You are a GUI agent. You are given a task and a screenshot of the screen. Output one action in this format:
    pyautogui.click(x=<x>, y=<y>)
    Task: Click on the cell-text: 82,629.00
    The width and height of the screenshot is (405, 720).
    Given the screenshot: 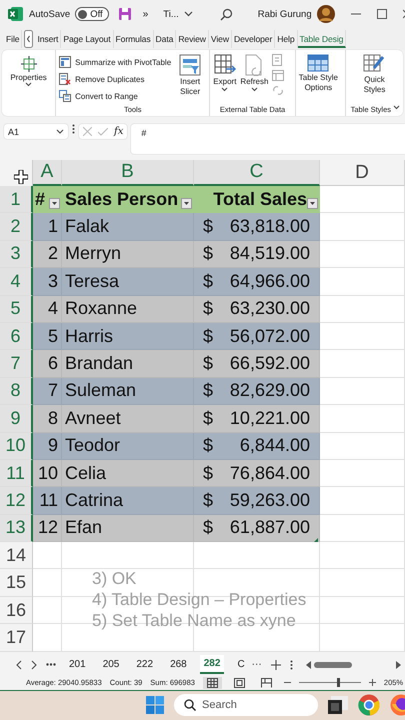 What is the action you would take?
    pyautogui.click(x=270, y=391)
    